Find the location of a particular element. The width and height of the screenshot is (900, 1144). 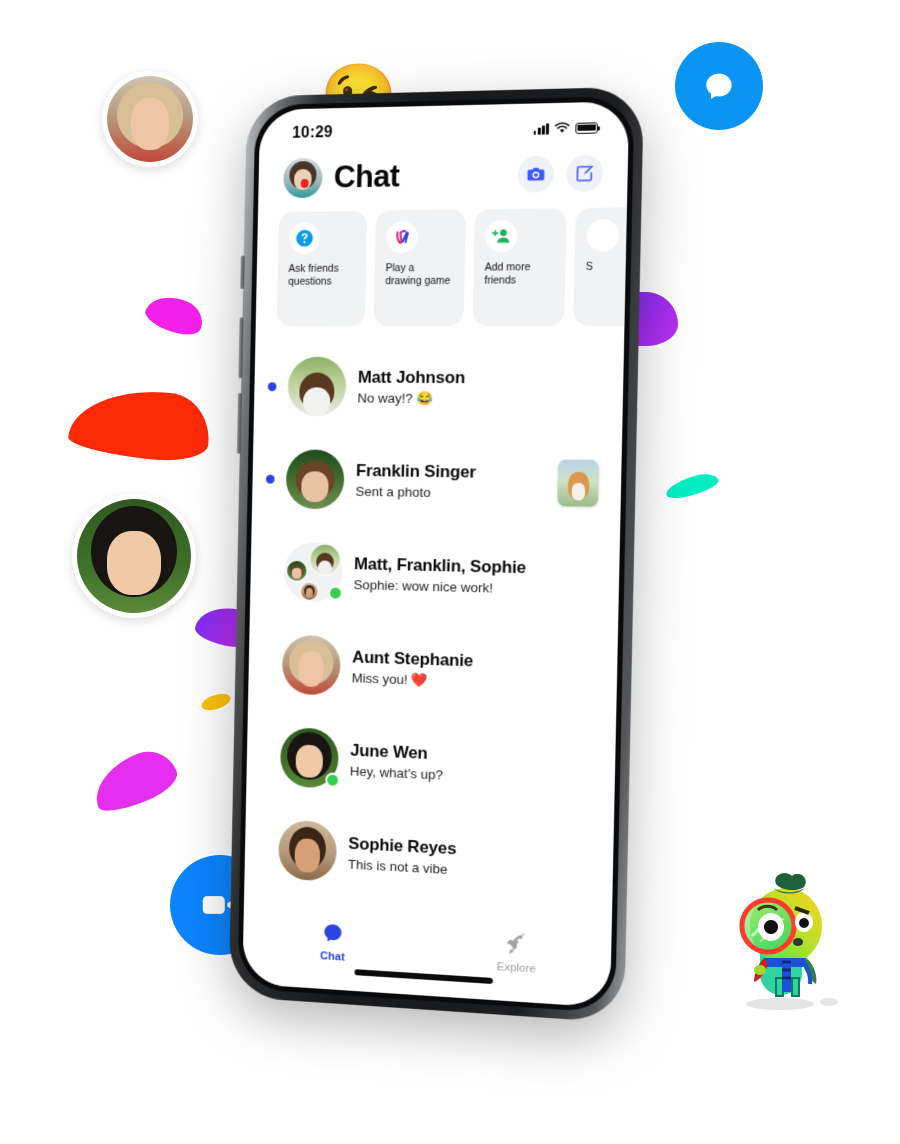

app-header: Chat is located at coordinates (443, 176).